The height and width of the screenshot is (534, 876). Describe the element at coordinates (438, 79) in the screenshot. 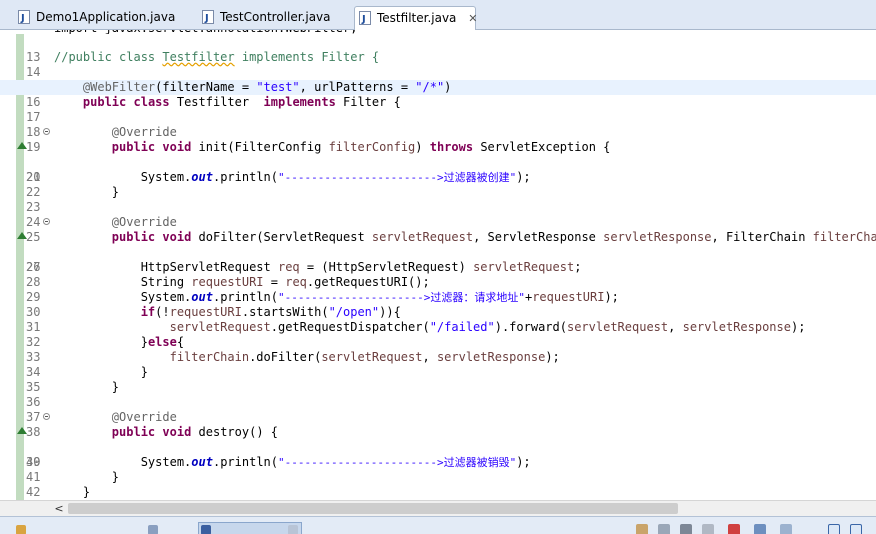

I see `code-line-15: 15` at that location.